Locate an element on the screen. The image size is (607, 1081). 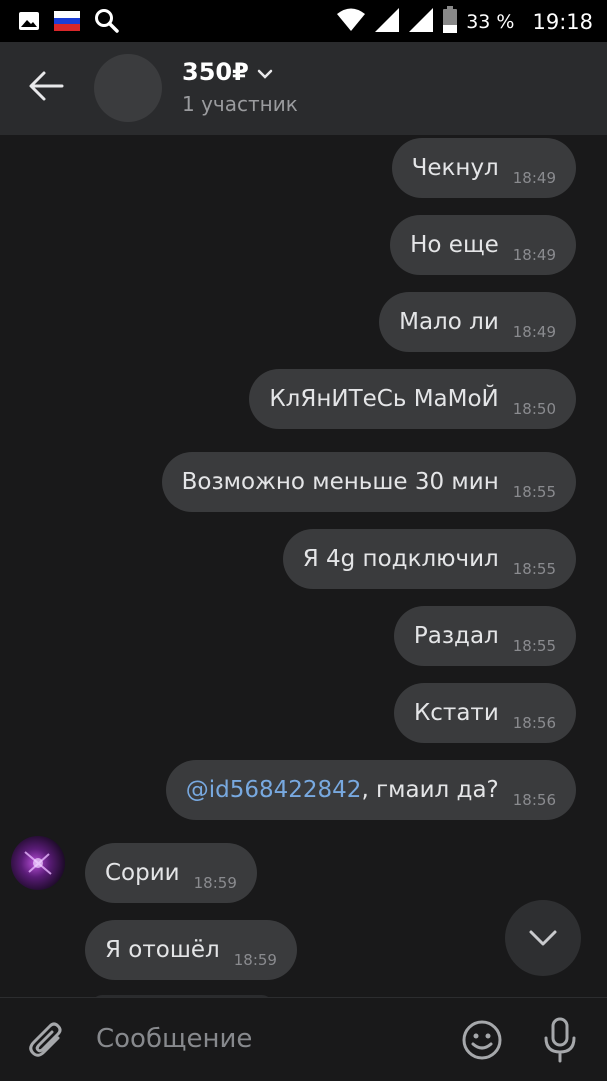
chat-header: 350₽ 1 участник is located at coordinates (303, 88).